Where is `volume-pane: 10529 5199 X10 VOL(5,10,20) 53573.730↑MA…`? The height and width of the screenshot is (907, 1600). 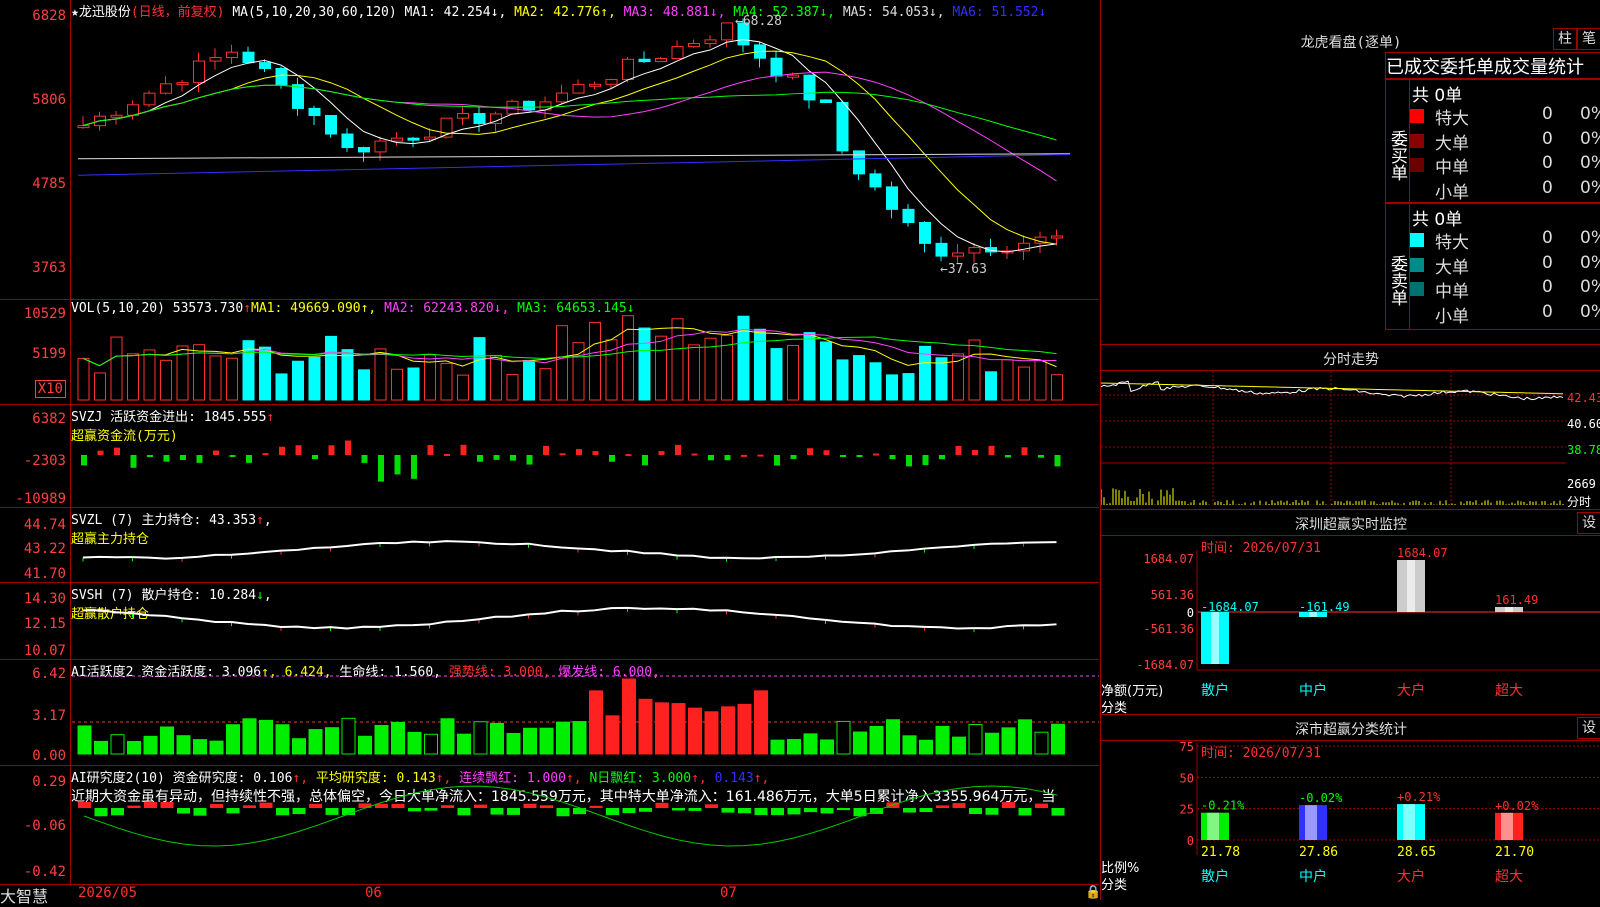 volume-pane: 10529 5199 X10 VOL(5,10,20) 53573.730↑MA… is located at coordinates (549, 352).